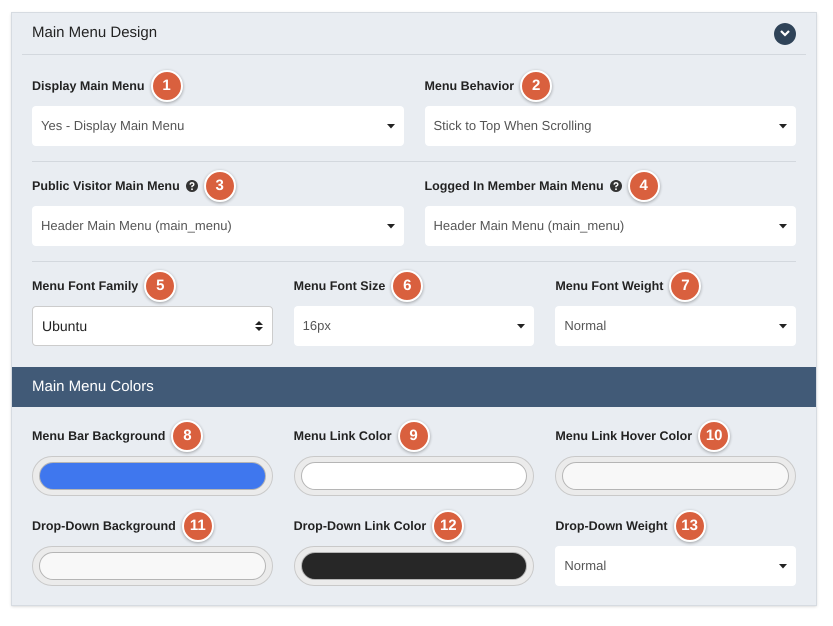 Image resolution: width=833 pixels, height=626 pixels. Describe the element at coordinates (198, 526) in the screenshot. I see `number-badge: 11` at that location.